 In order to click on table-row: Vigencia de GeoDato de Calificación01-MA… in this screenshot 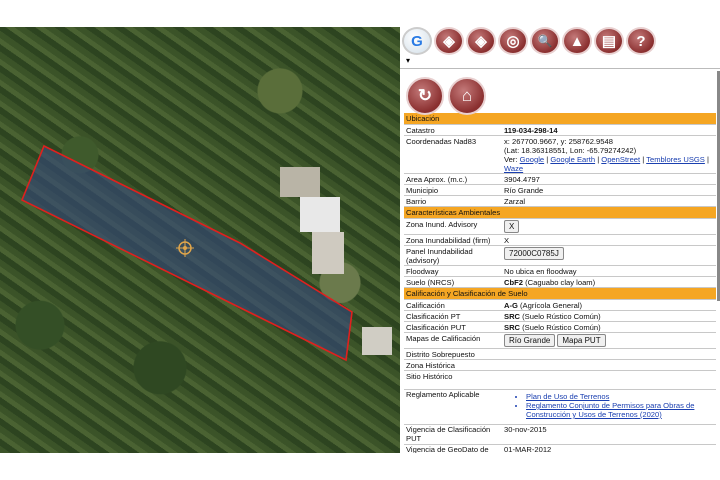, I will do `click(560, 448)`.